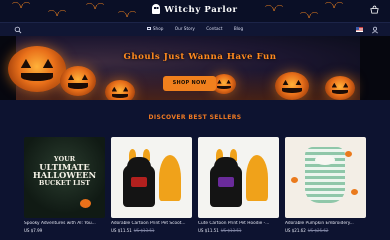 The width and height of the screenshot is (390, 240). I want to click on romper-image, so click(325, 175).